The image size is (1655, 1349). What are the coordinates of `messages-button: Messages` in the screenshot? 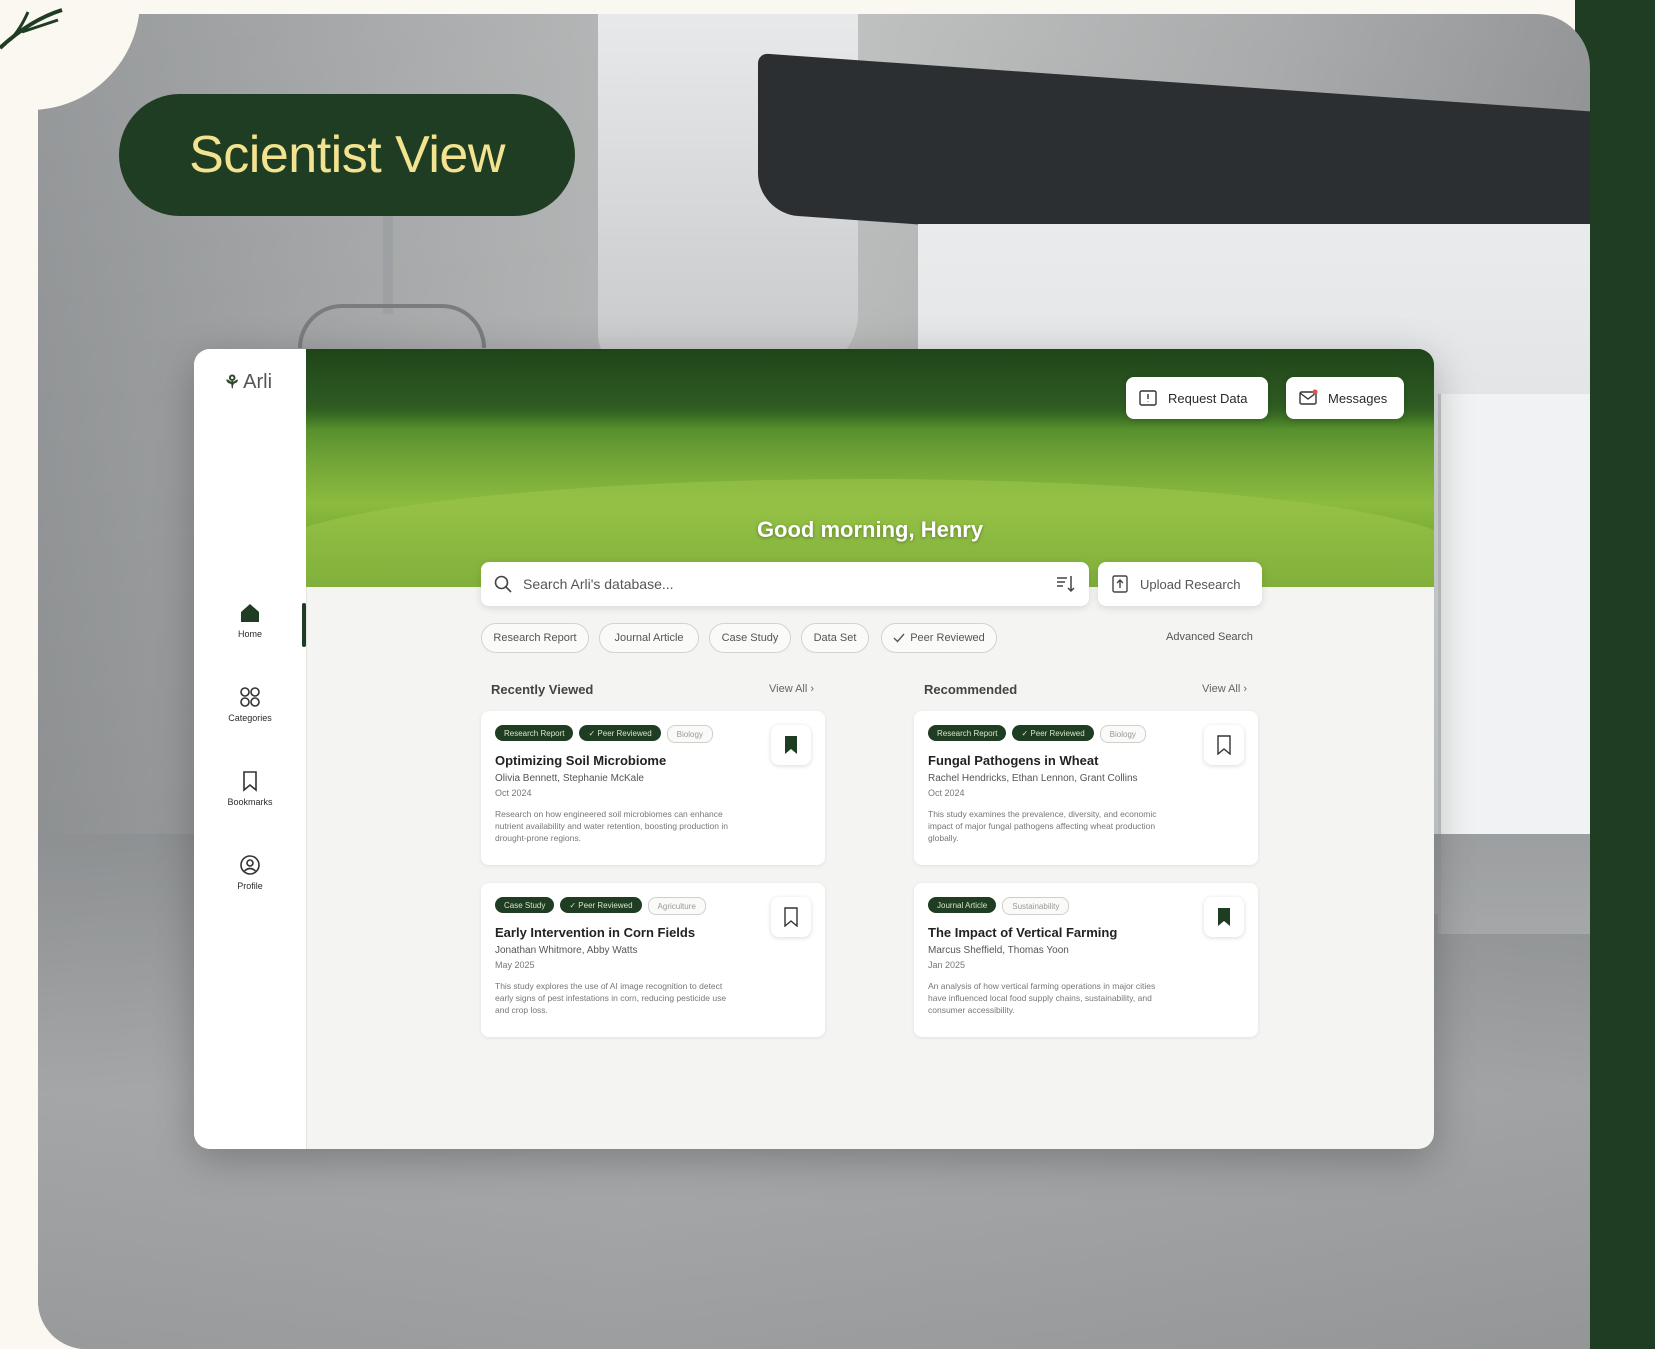 It's located at (1345, 398).